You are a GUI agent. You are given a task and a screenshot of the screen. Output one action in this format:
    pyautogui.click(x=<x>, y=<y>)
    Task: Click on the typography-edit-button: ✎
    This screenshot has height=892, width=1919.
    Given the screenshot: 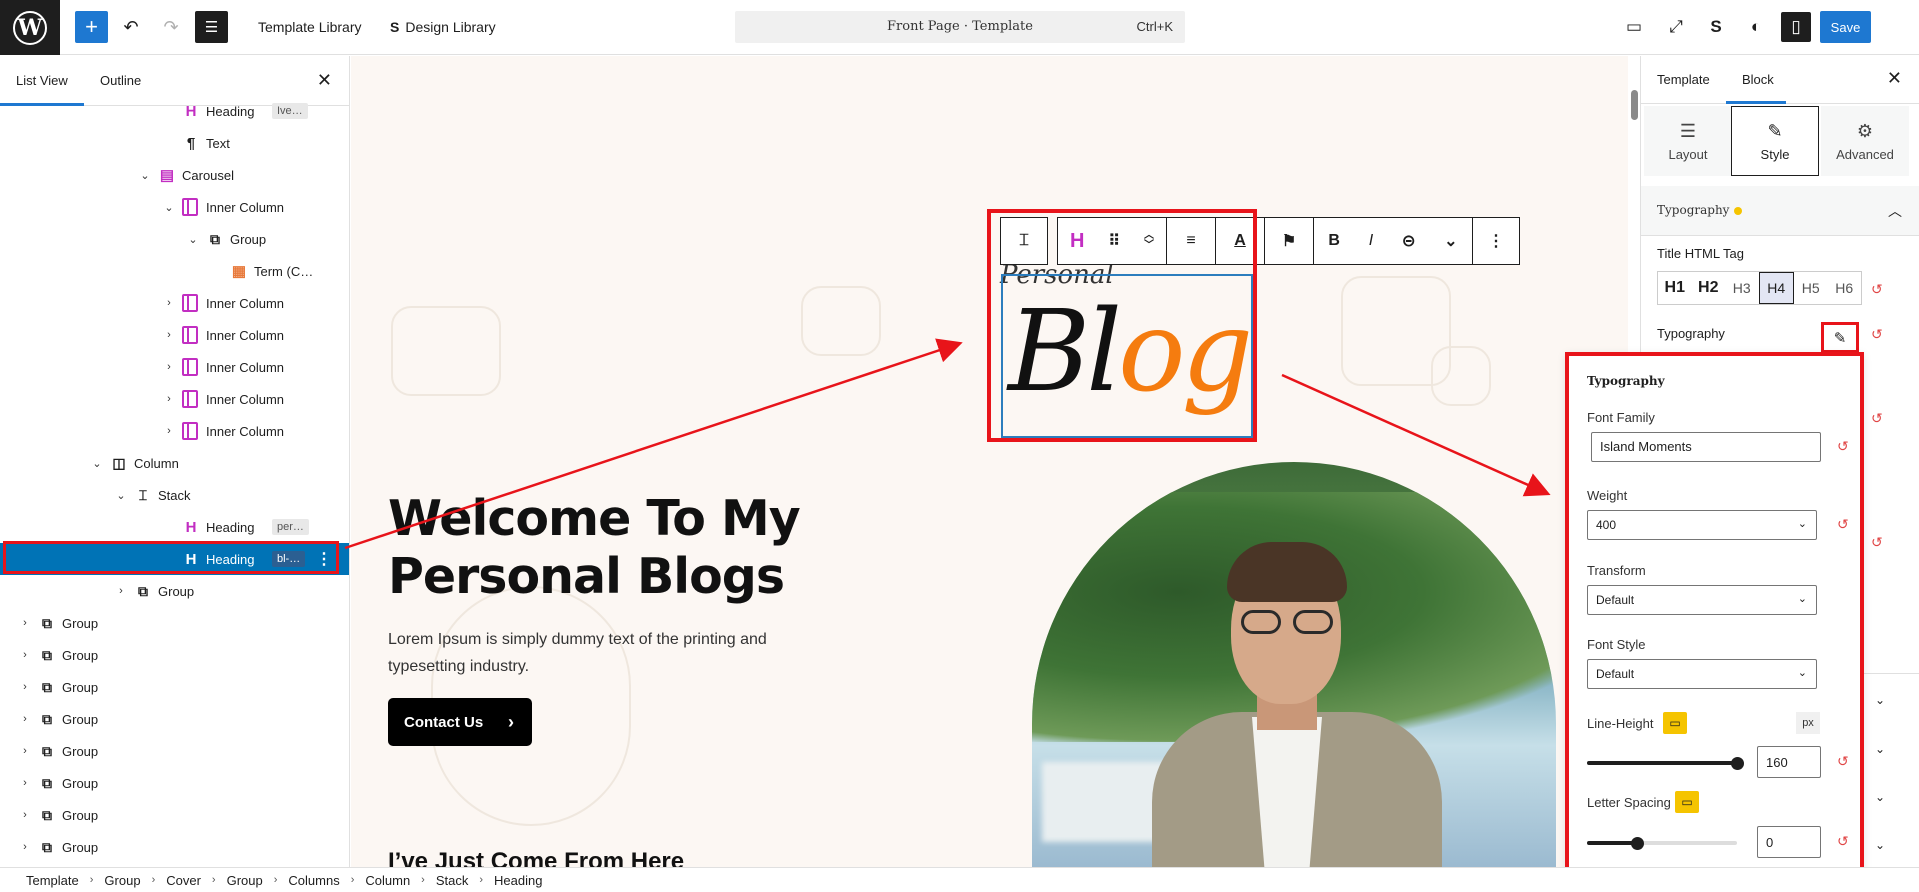 What is the action you would take?
    pyautogui.click(x=1840, y=337)
    